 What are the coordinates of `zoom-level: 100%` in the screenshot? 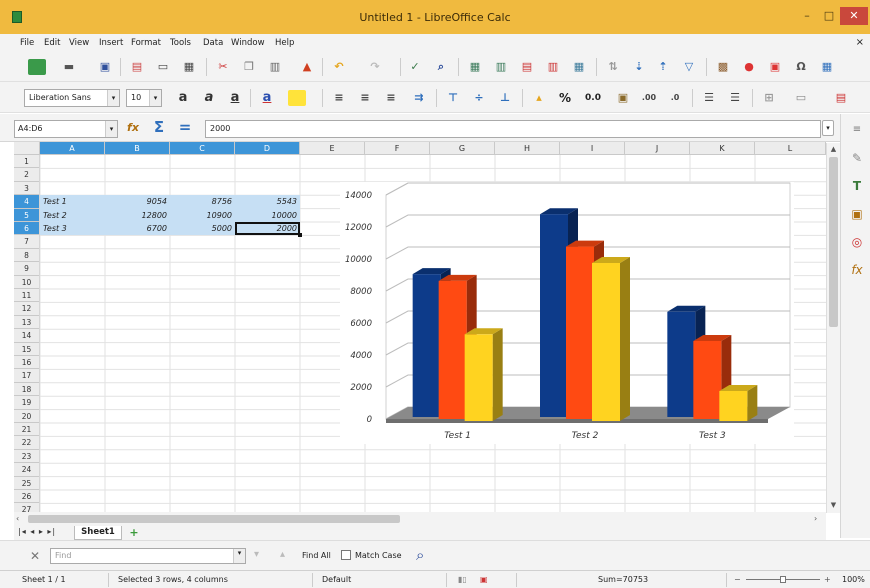 It's located at (853, 579).